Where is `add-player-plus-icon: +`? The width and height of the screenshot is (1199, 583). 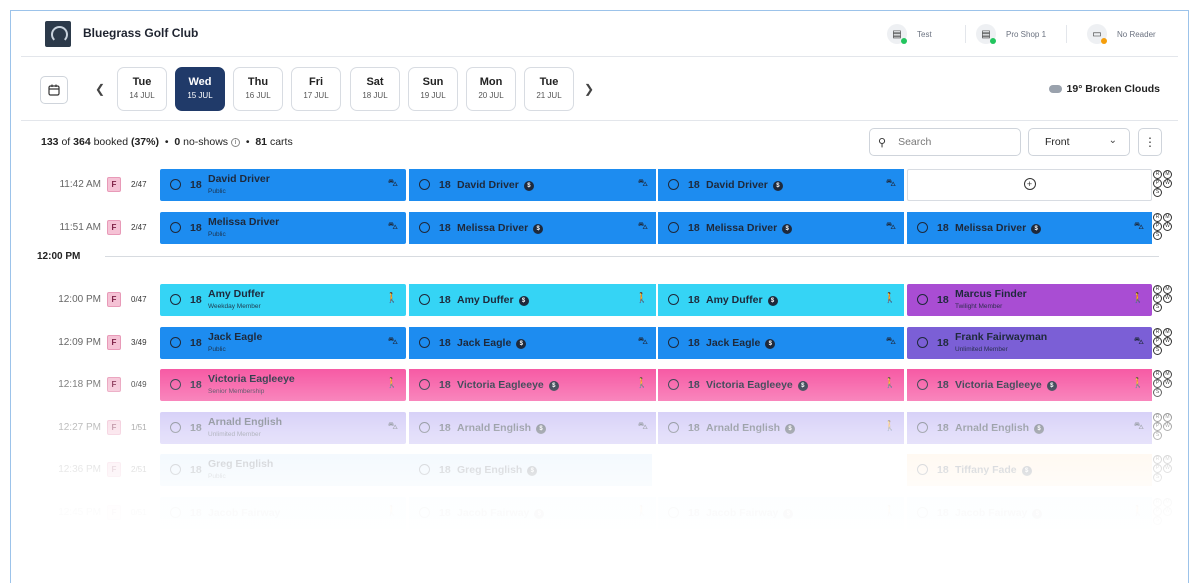 add-player-plus-icon: + is located at coordinates (1029, 184).